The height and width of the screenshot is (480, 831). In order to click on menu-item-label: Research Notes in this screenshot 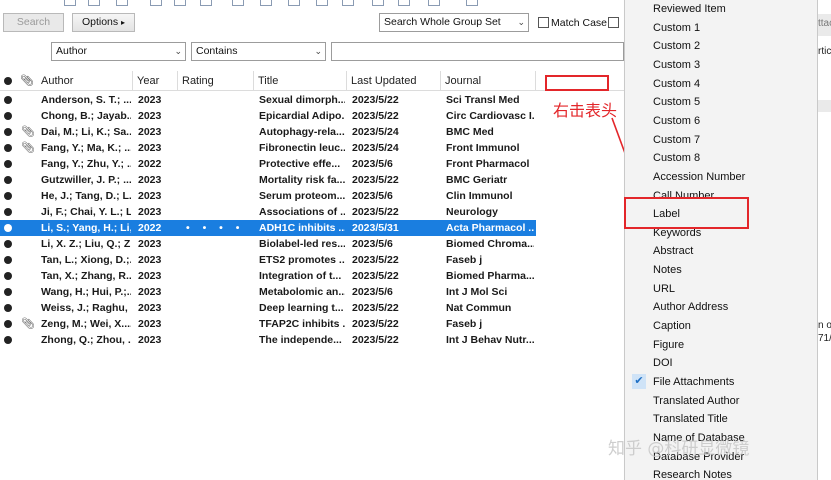, I will do `click(692, 474)`.